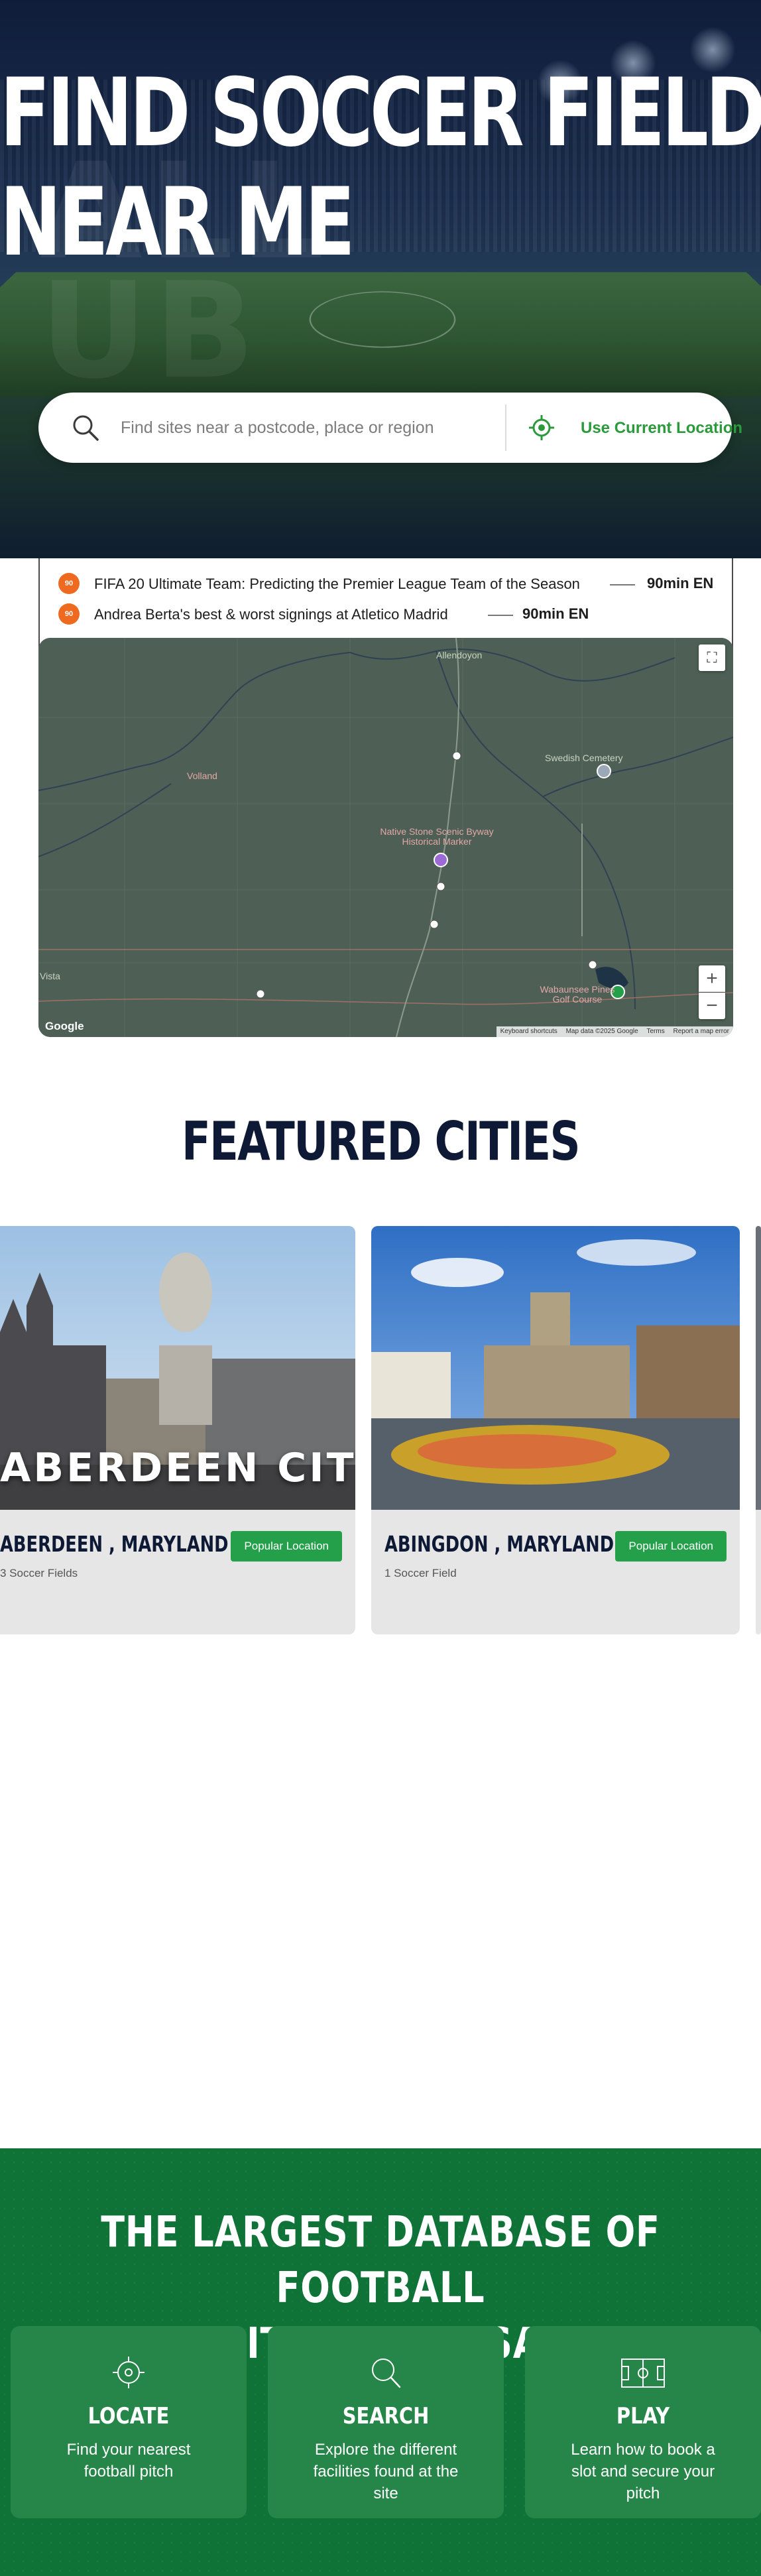  I want to click on map-zoom-out-button: −, so click(712, 1006).